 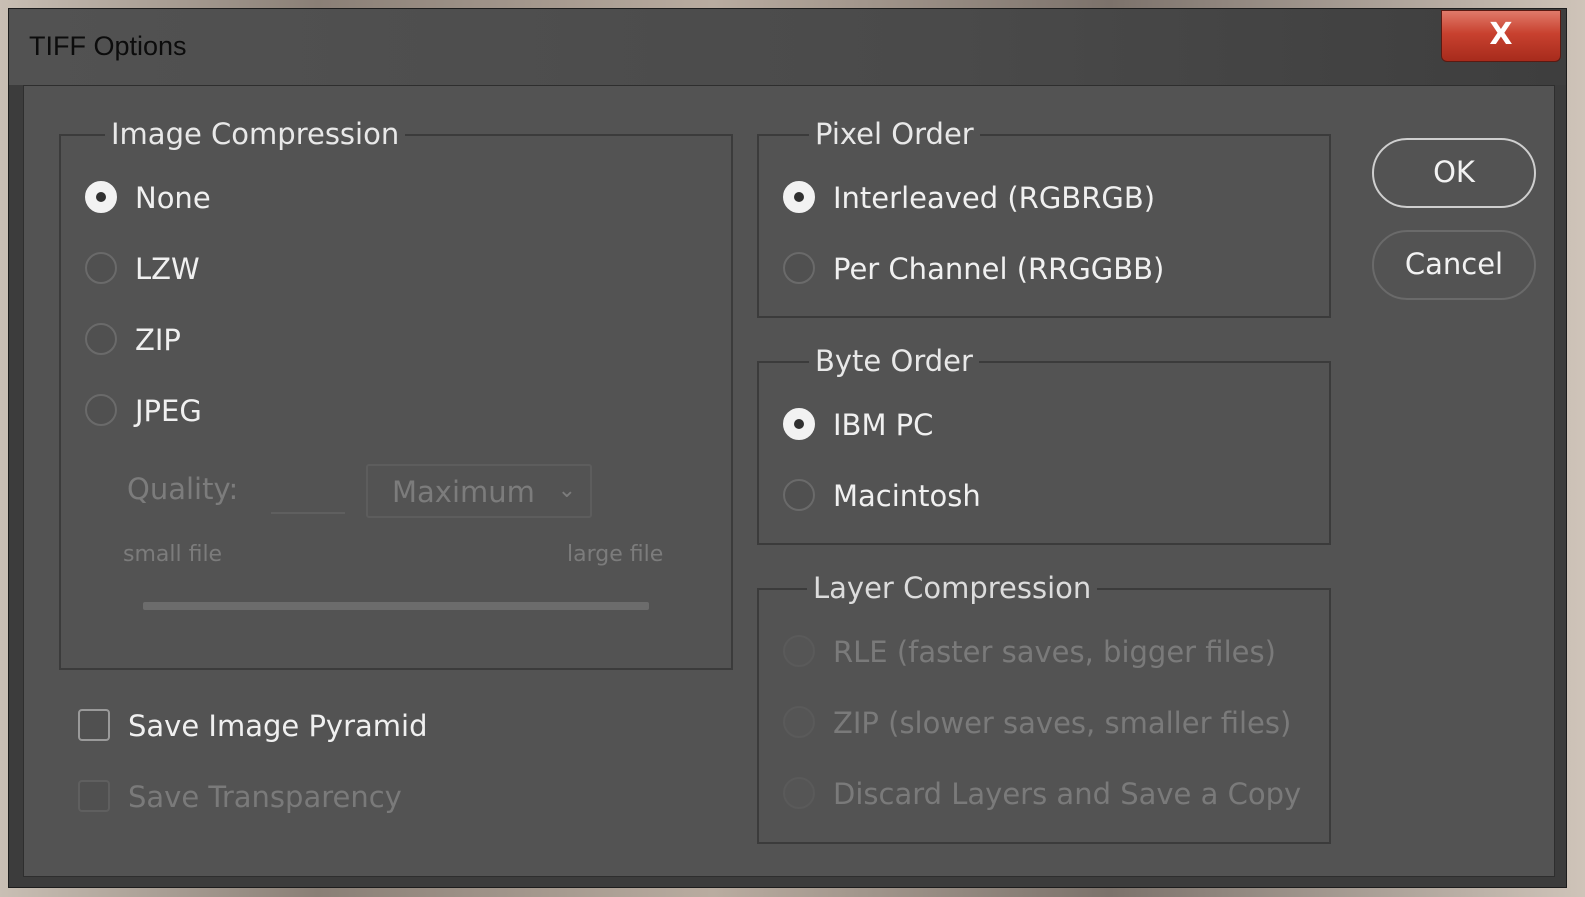 What do you see at coordinates (101, 197) in the screenshot?
I see `compression-none-radio` at bounding box center [101, 197].